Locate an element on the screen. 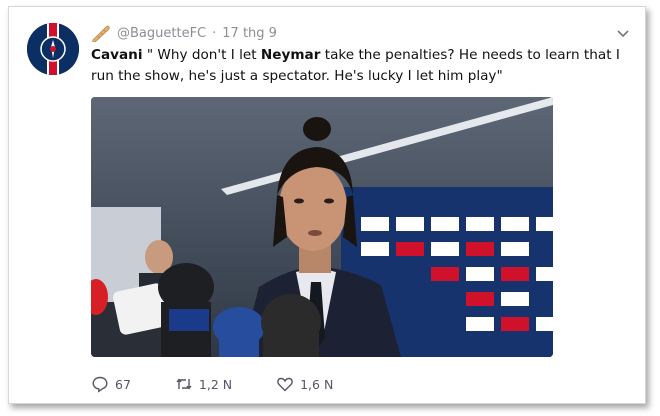 This screenshot has width=660, height=416. tweet-actions: 67 1,2 N 1,6 N is located at coordinates (234, 384).